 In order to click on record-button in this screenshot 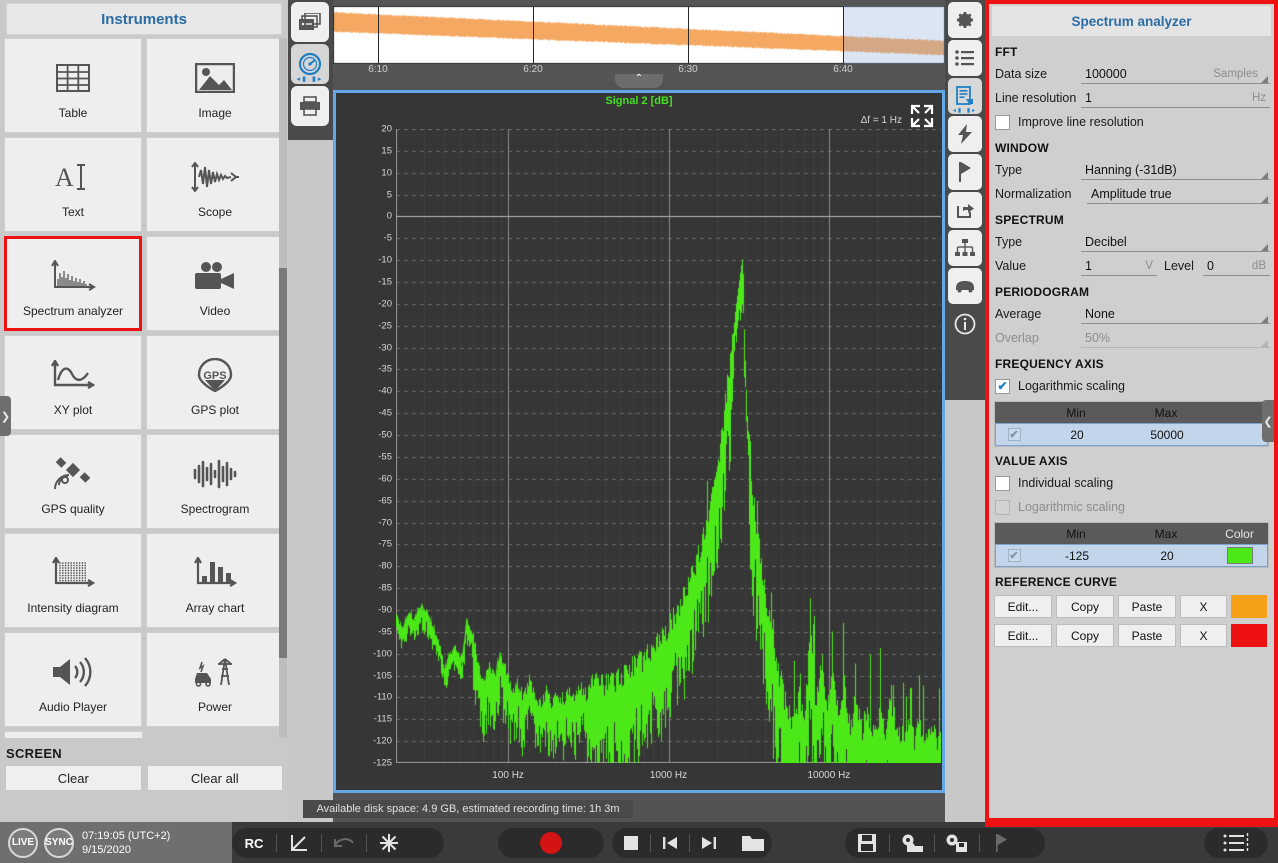, I will do `click(551, 843)`.